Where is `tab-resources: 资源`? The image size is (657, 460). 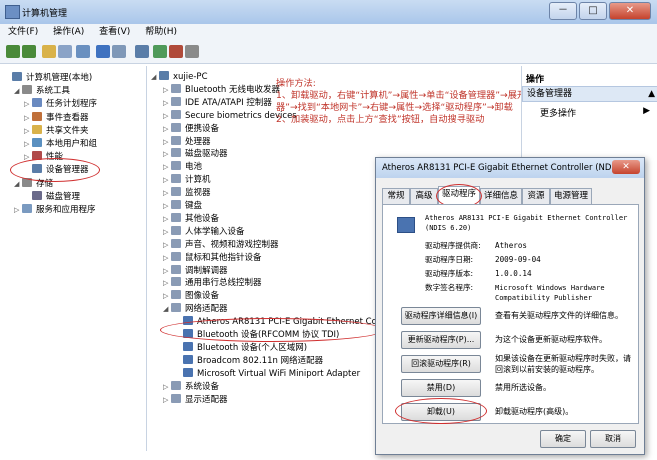
tab-resources: 资源 is located at coordinates (536, 196).